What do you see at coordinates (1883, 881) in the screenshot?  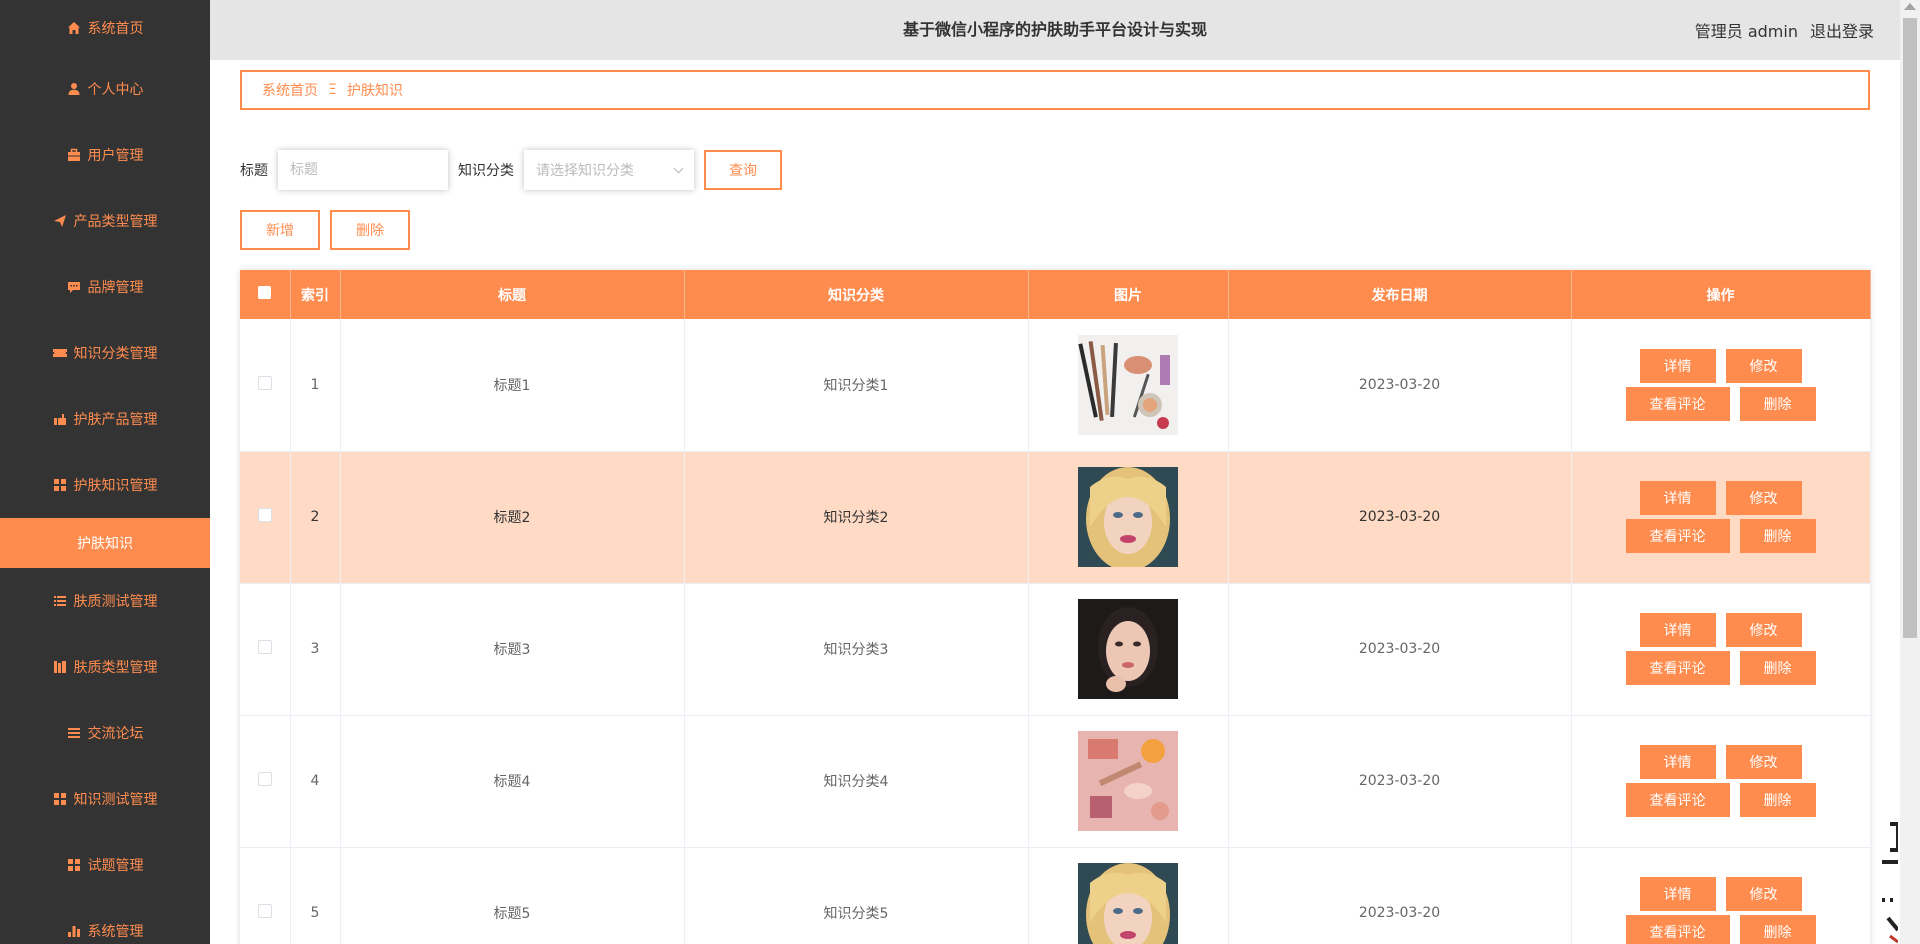 I see `floating-widget-icon` at bounding box center [1883, 881].